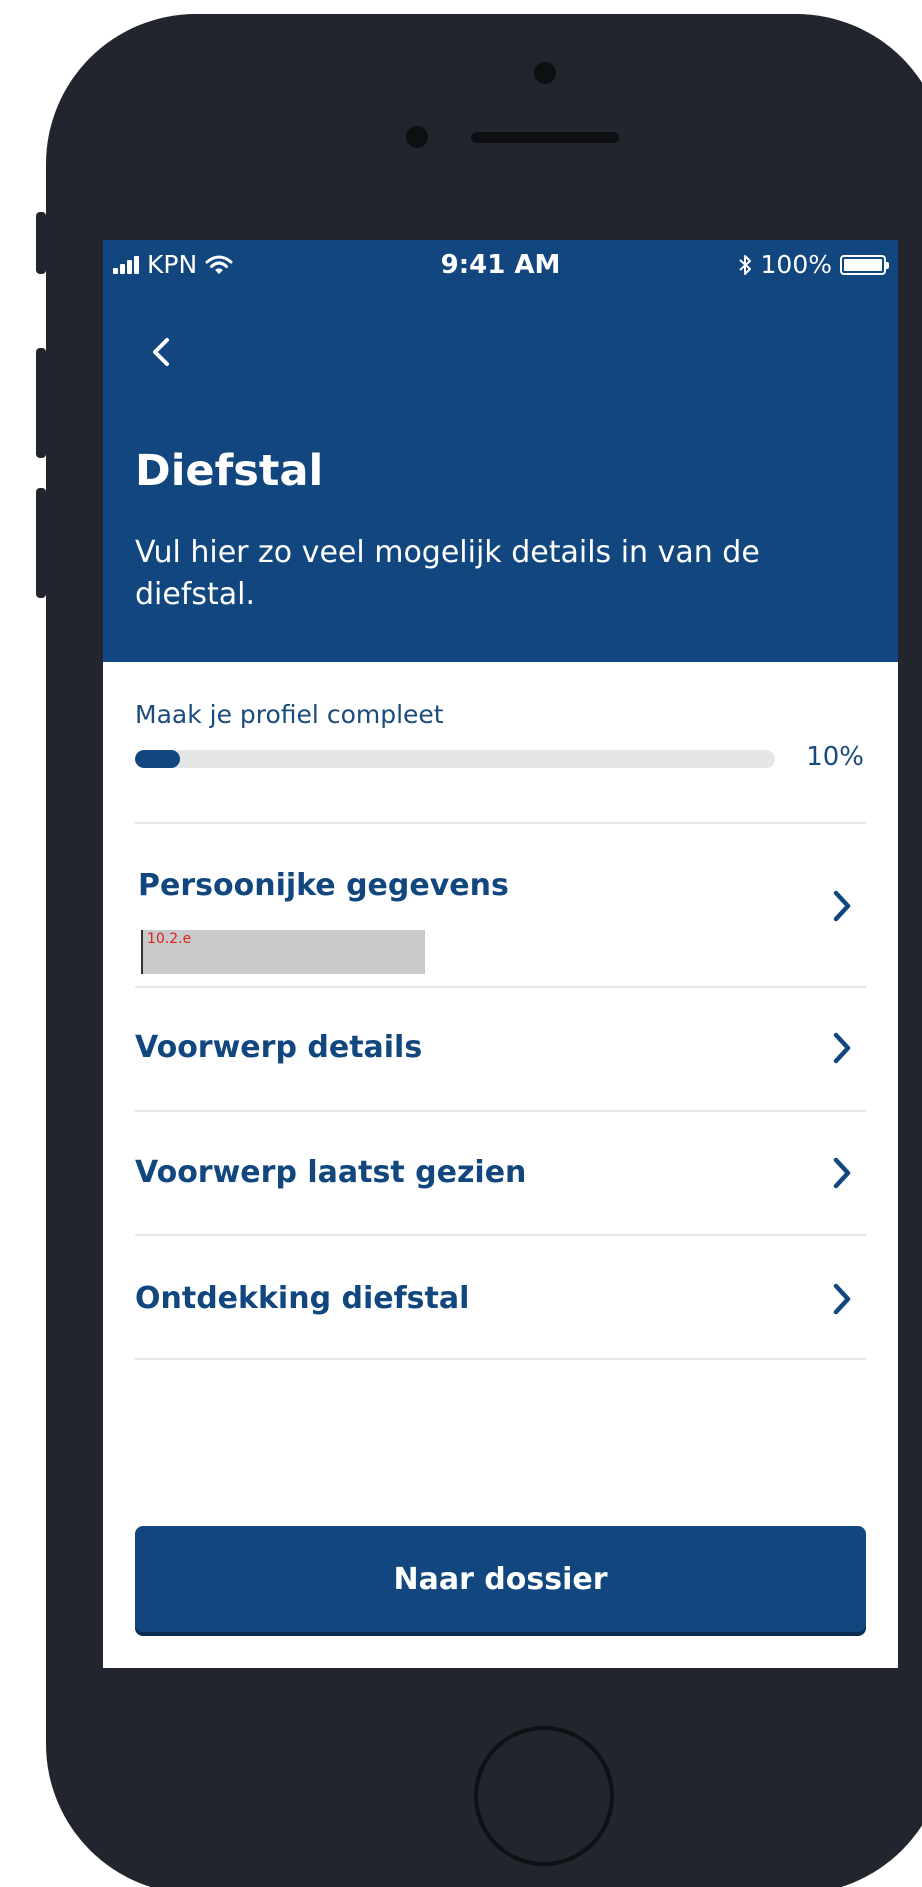 The image size is (922, 1887). I want to click on battery-fill, so click(863, 264).